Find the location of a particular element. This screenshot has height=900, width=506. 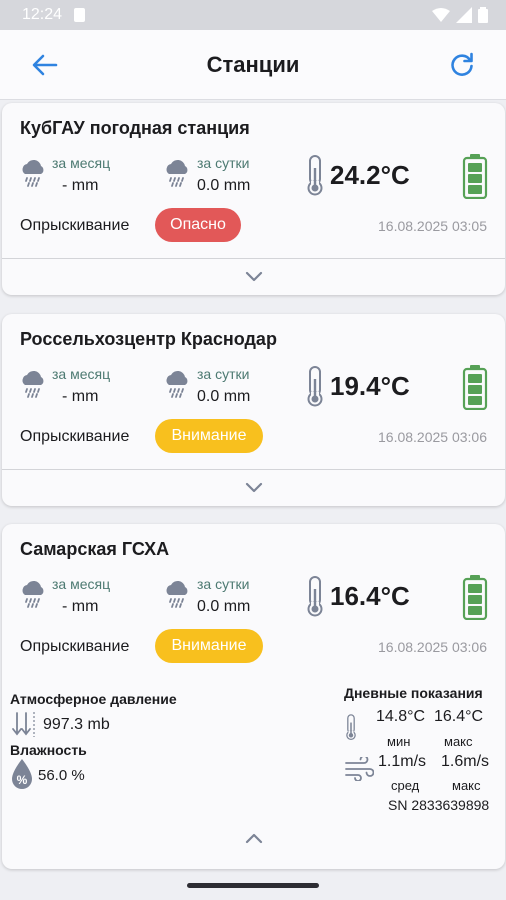

temp-min-value: 14.8°C is located at coordinates (401, 716).